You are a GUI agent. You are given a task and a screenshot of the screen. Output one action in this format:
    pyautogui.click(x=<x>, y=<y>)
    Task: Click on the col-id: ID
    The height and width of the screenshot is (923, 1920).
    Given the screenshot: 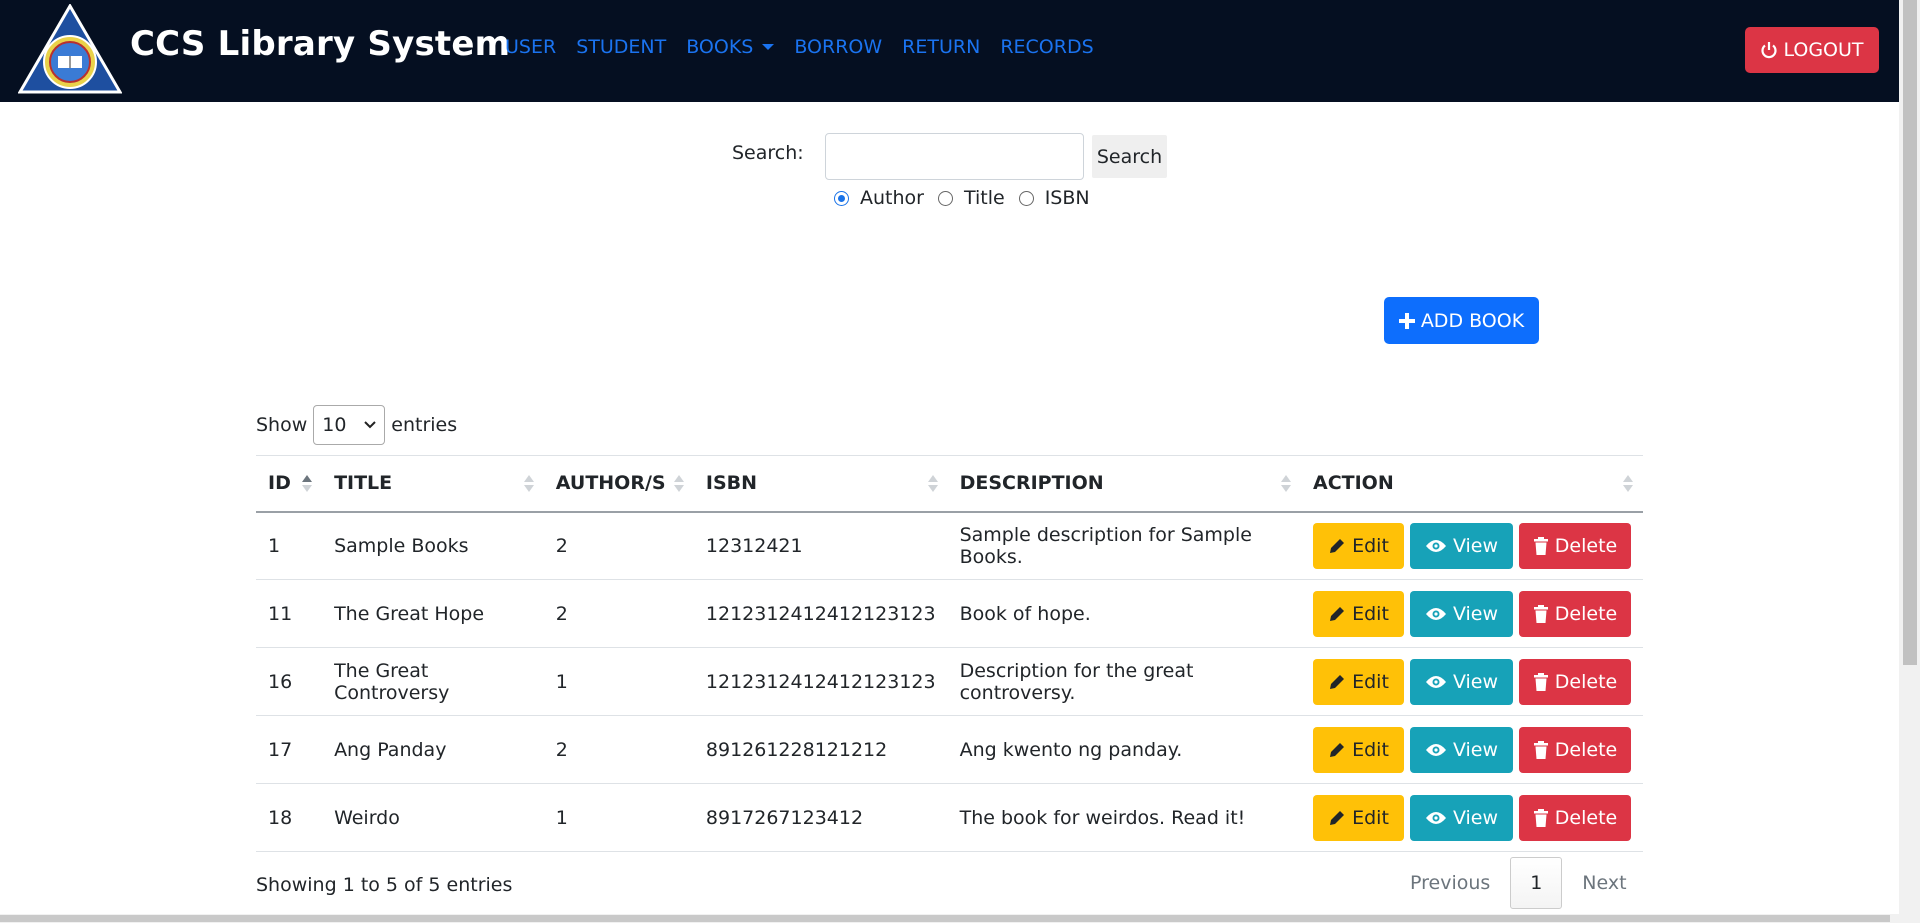 What is the action you would take?
    pyautogui.click(x=289, y=484)
    